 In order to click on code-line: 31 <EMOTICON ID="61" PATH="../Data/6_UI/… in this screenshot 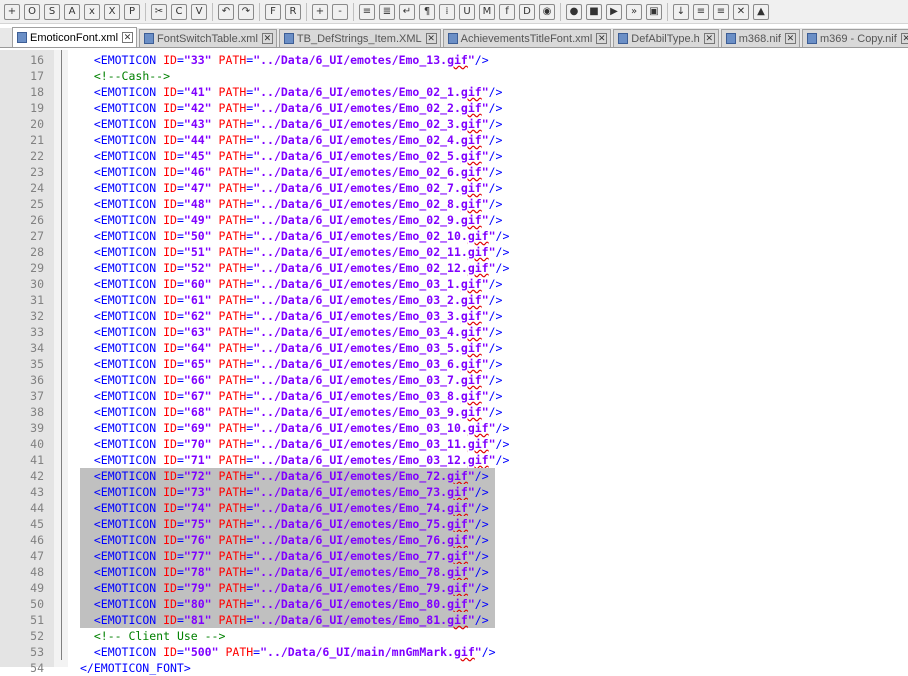, I will do `click(454, 300)`.